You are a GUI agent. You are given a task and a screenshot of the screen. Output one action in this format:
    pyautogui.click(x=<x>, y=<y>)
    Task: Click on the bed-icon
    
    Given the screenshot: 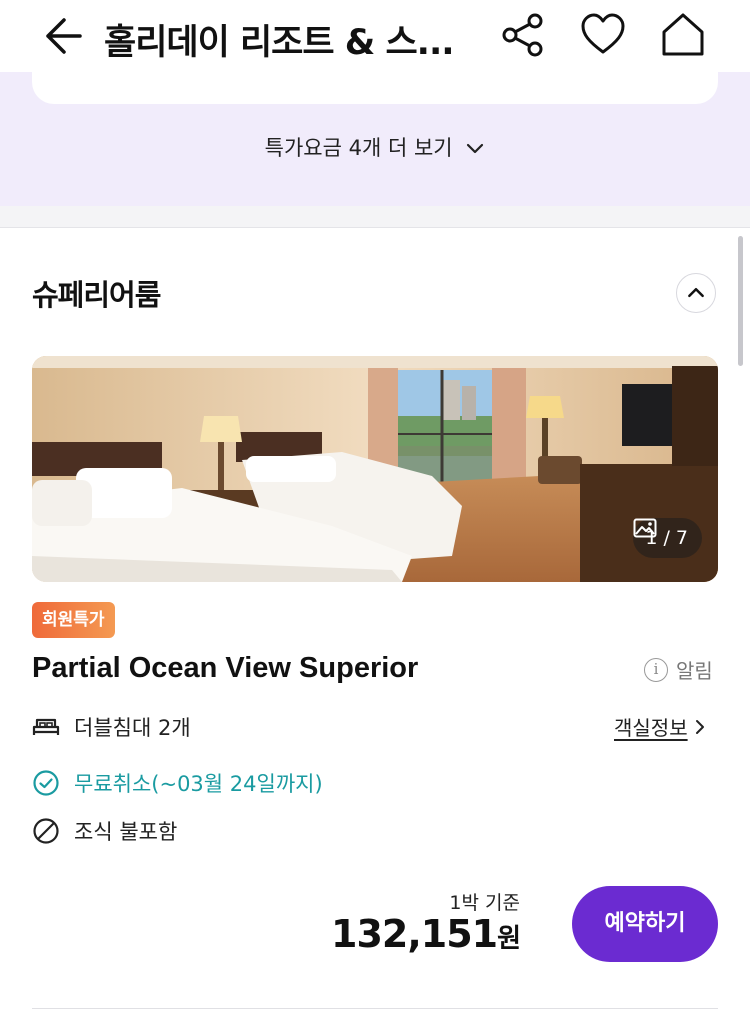 What is the action you would take?
    pyautogui.click(x=46, y=726)
    